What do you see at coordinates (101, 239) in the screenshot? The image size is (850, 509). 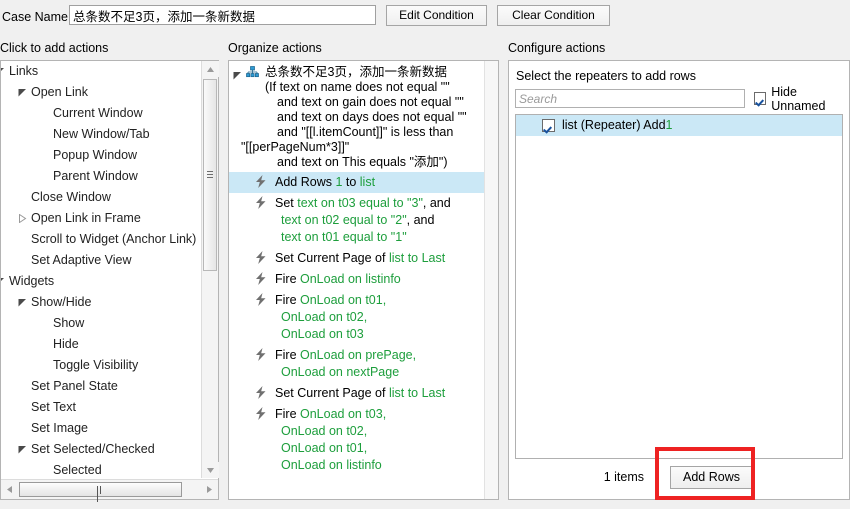 I see `action-tree-item: Scroll to Widget (Anchor Link)` at bounding box center [101, 239].